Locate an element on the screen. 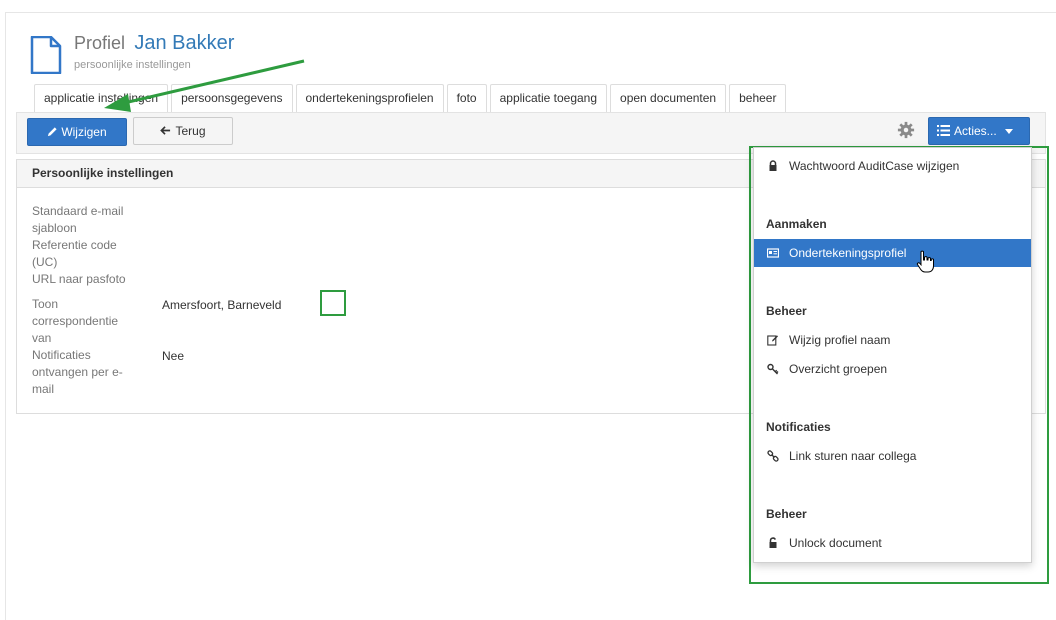  arrow-left-icon is located at coordinates (165, 130).